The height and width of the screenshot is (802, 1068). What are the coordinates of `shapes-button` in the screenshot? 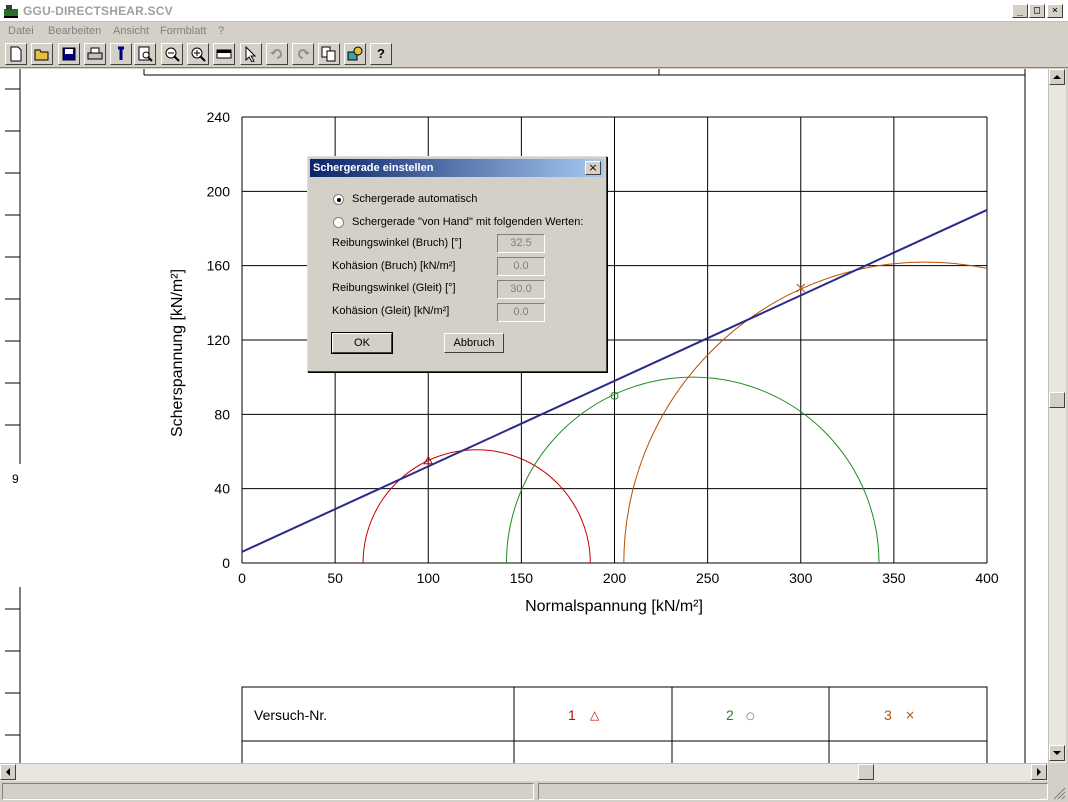 It's located at (355, 54).